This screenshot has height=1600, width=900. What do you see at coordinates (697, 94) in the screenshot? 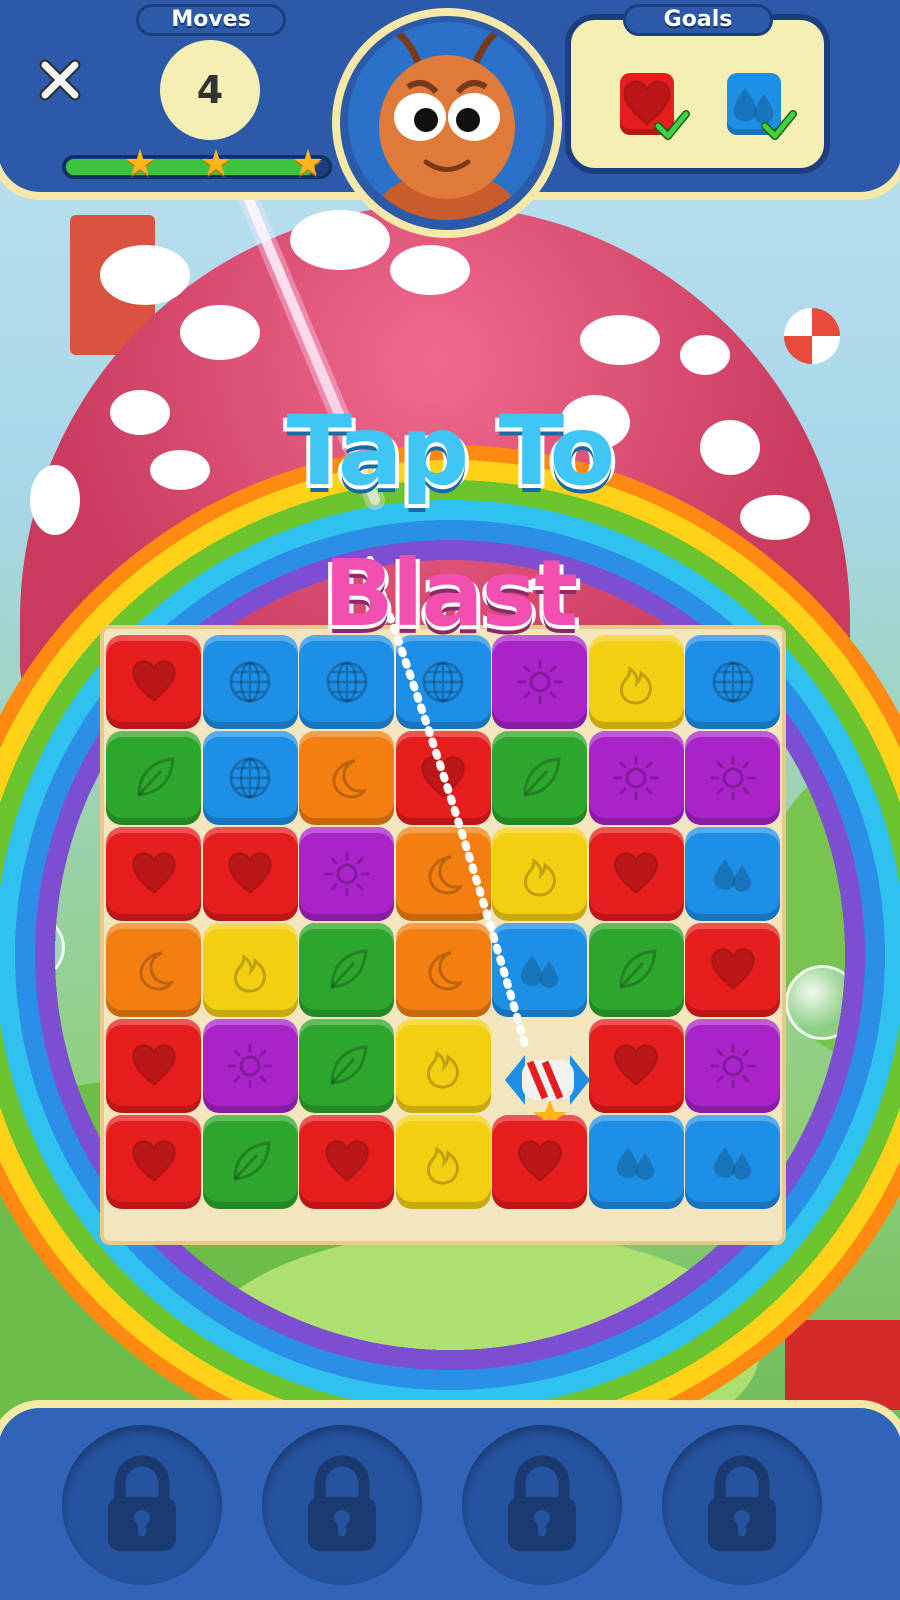
I see `goals-panel` at bounding box center [697, 94].